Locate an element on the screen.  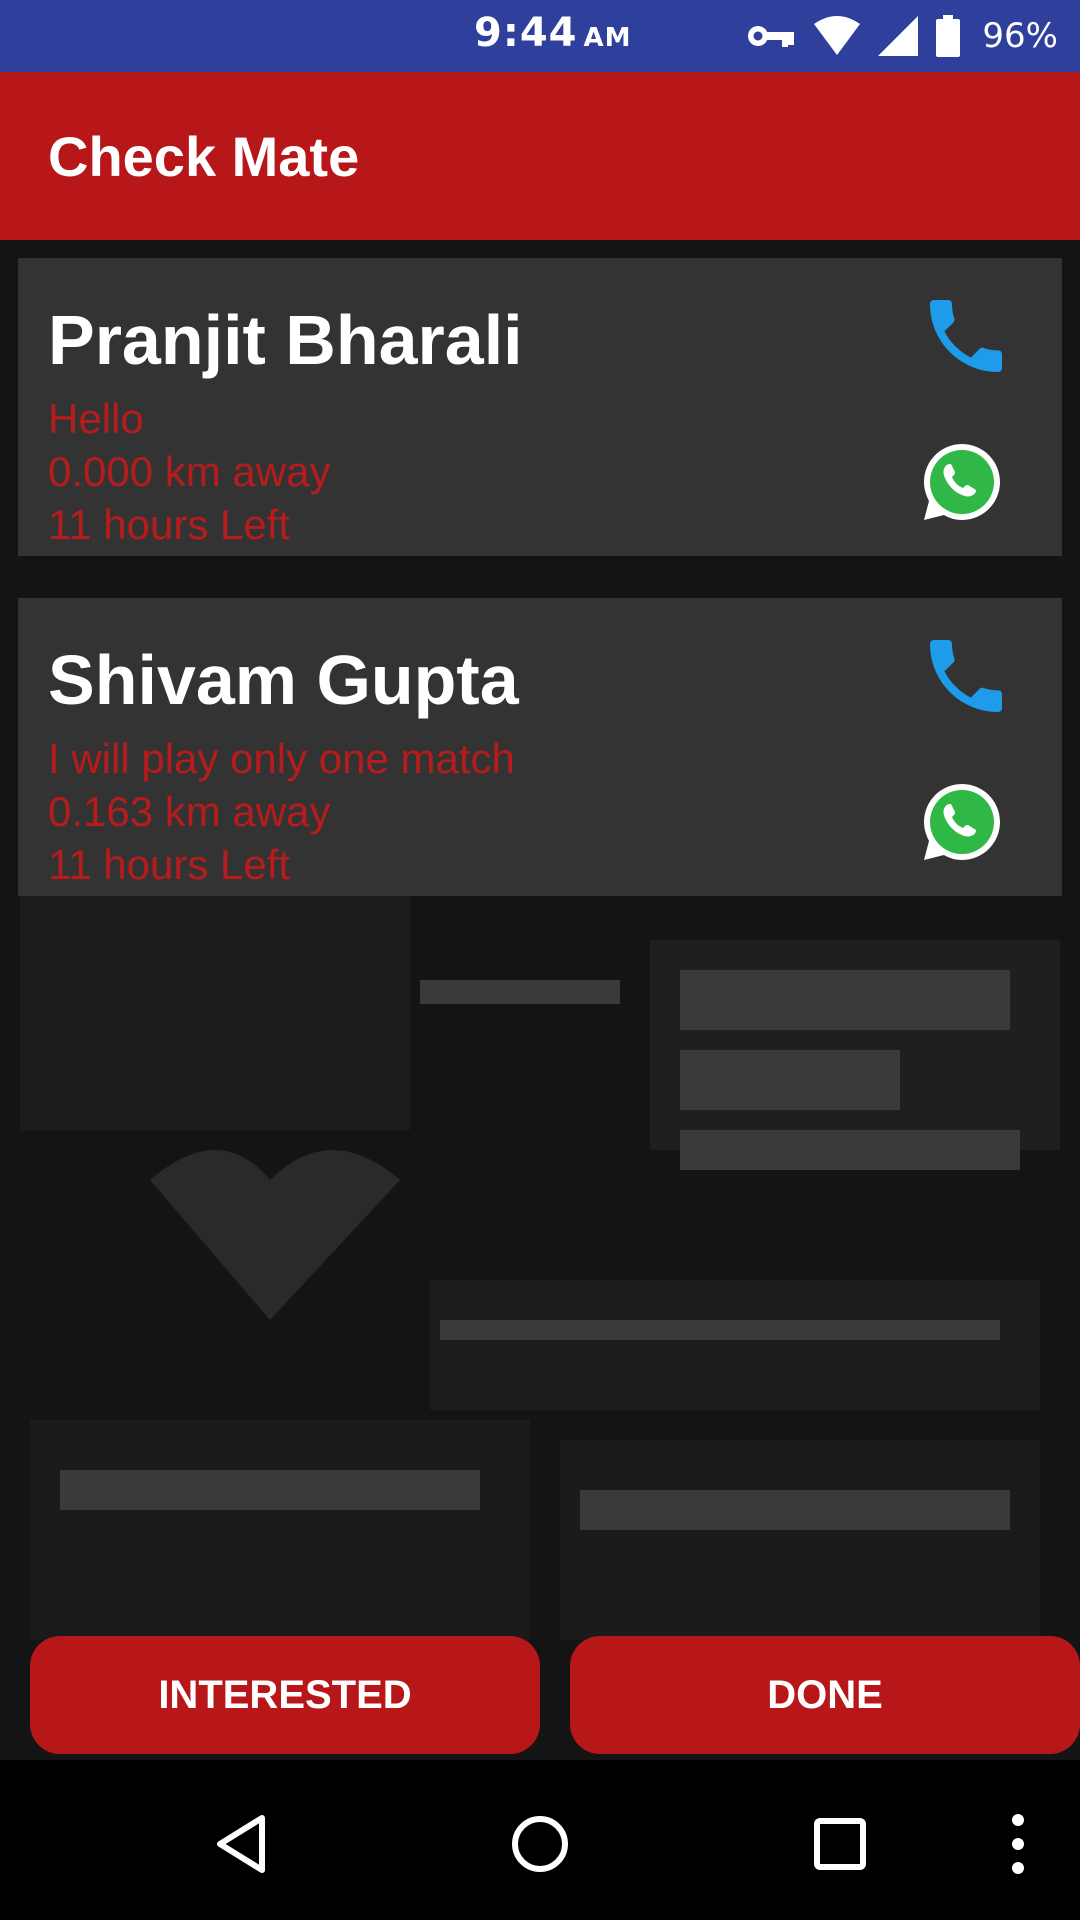
done-button: DONE is located at coordinates (825, 1695).